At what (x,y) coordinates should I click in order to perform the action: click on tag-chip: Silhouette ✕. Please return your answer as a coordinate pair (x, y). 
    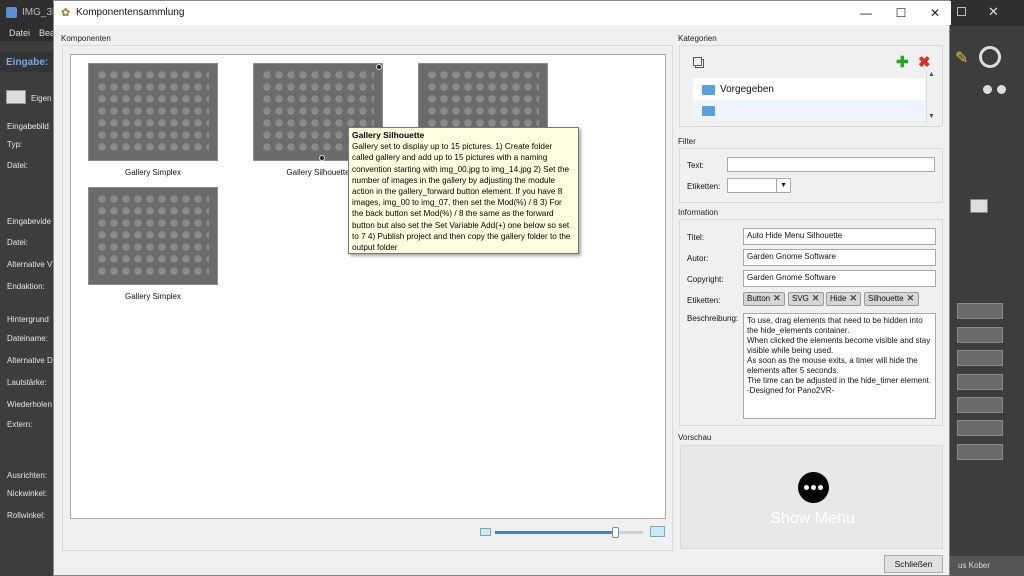
    Looking at the image, I should click on (891, 299).